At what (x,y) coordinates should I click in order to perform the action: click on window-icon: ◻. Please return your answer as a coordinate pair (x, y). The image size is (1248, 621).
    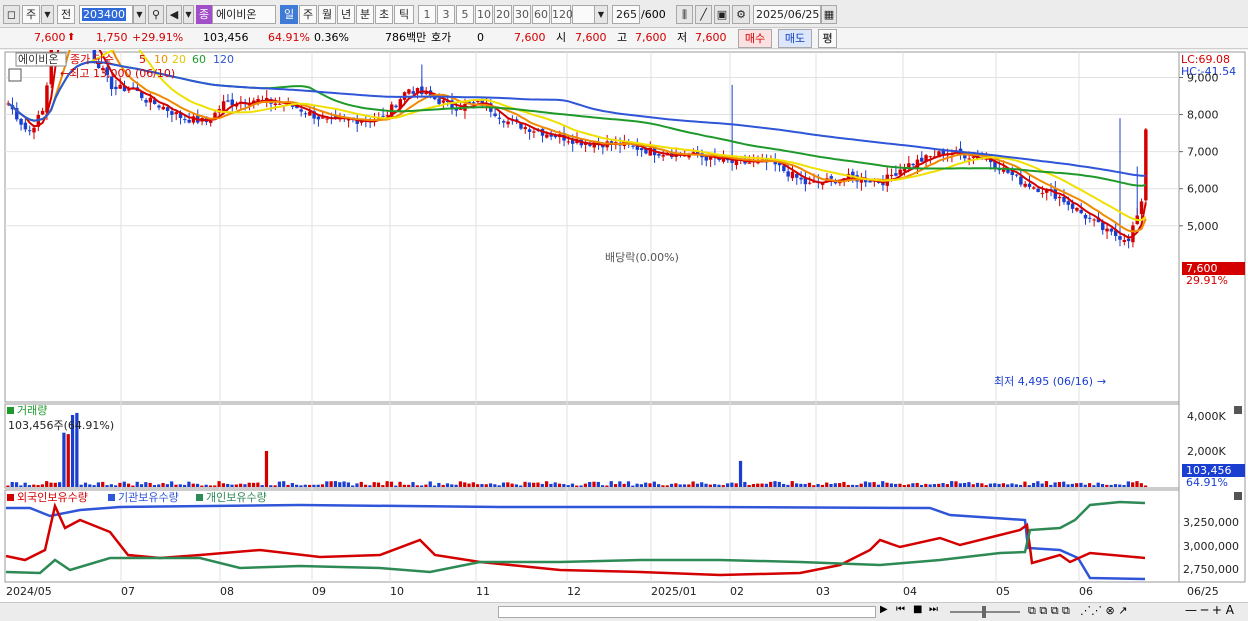
    Looking at the image, I should click on (11, 14).